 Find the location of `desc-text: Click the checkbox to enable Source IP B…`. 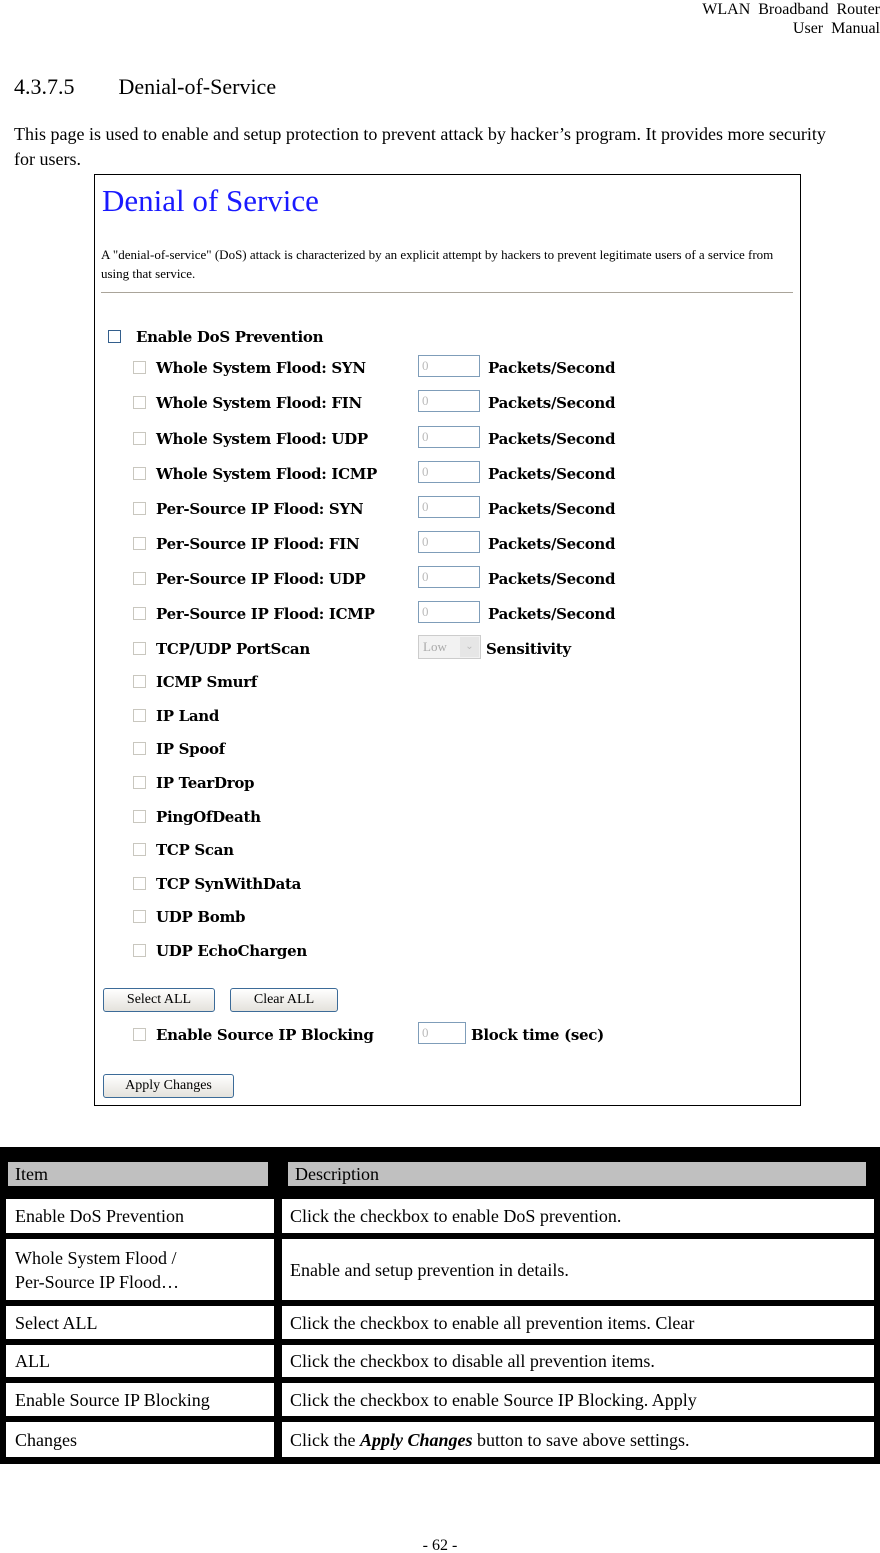

desc-text: Click the checkbox to enable Source IP B… is located at coordinates (493, 1399).